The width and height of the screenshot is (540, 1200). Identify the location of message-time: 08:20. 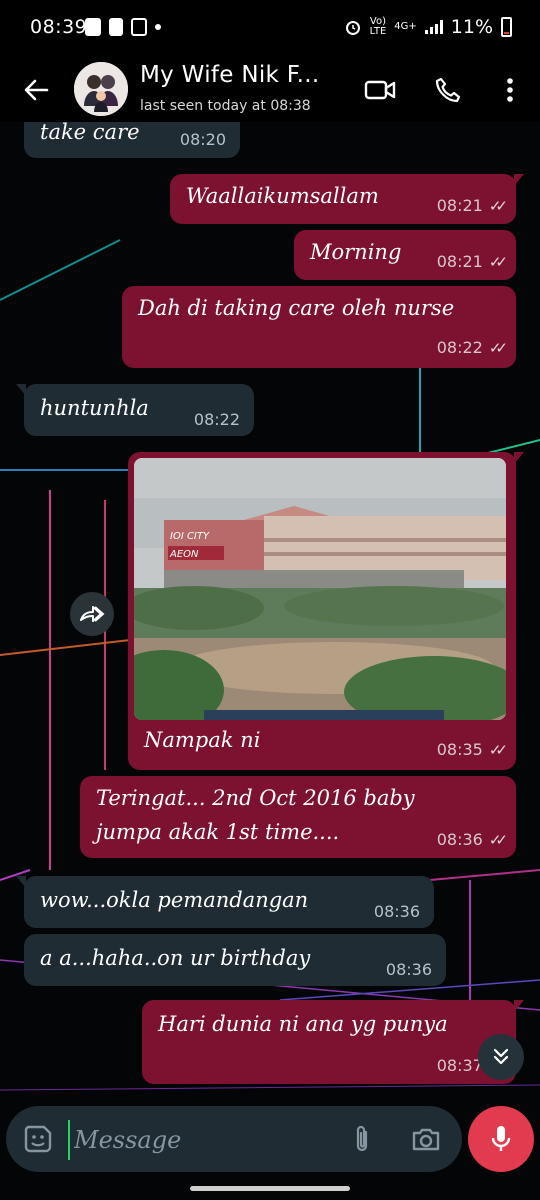
(202, 139).